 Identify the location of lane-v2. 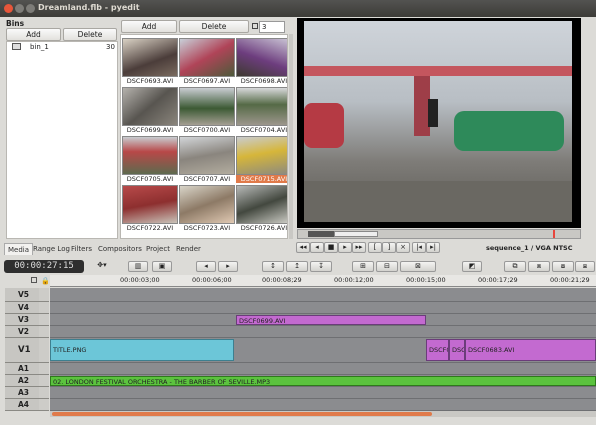
(323, 332).